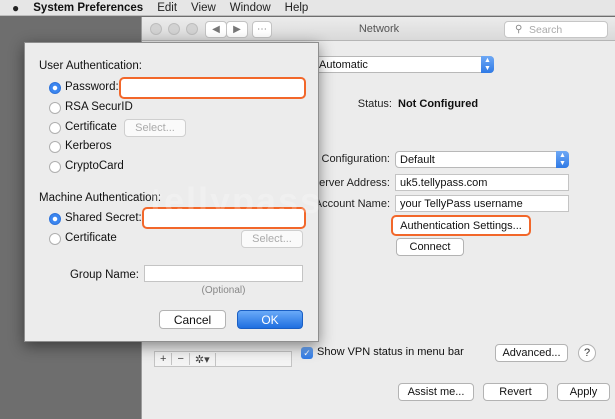 The image size is (615, 419). I want to click on cancel-button: Cancel, so click(192, 319).